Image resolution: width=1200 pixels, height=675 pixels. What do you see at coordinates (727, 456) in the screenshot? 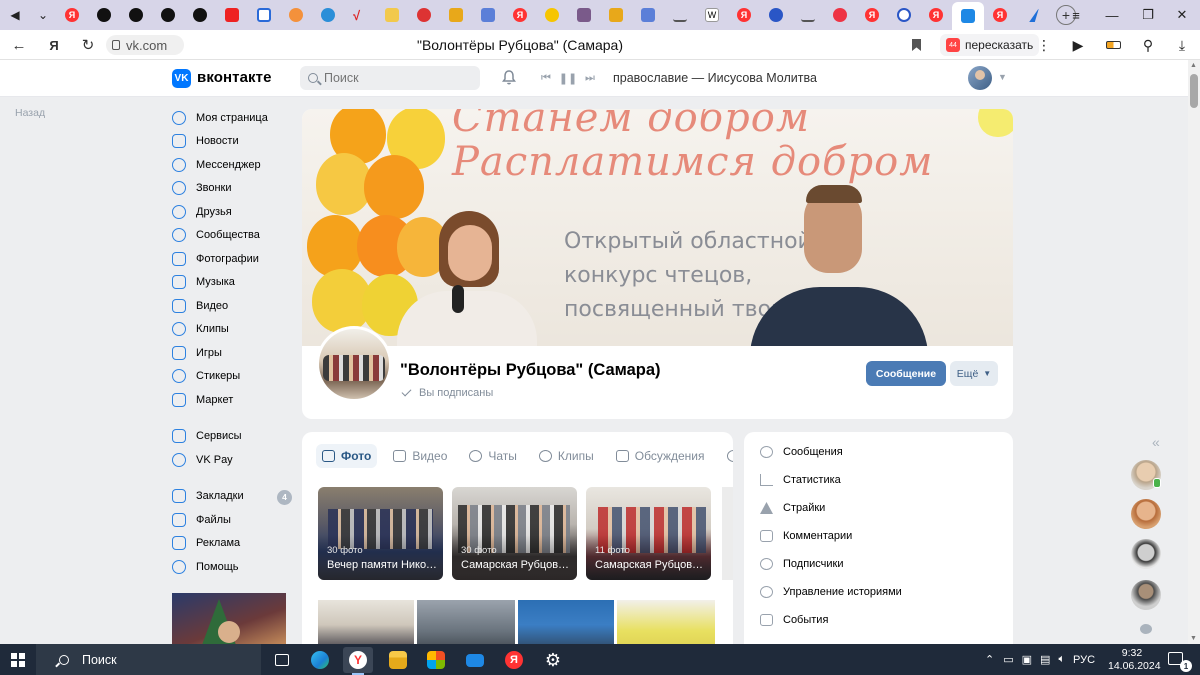
I see `tab-more: С` at bounding box center [727, 456].